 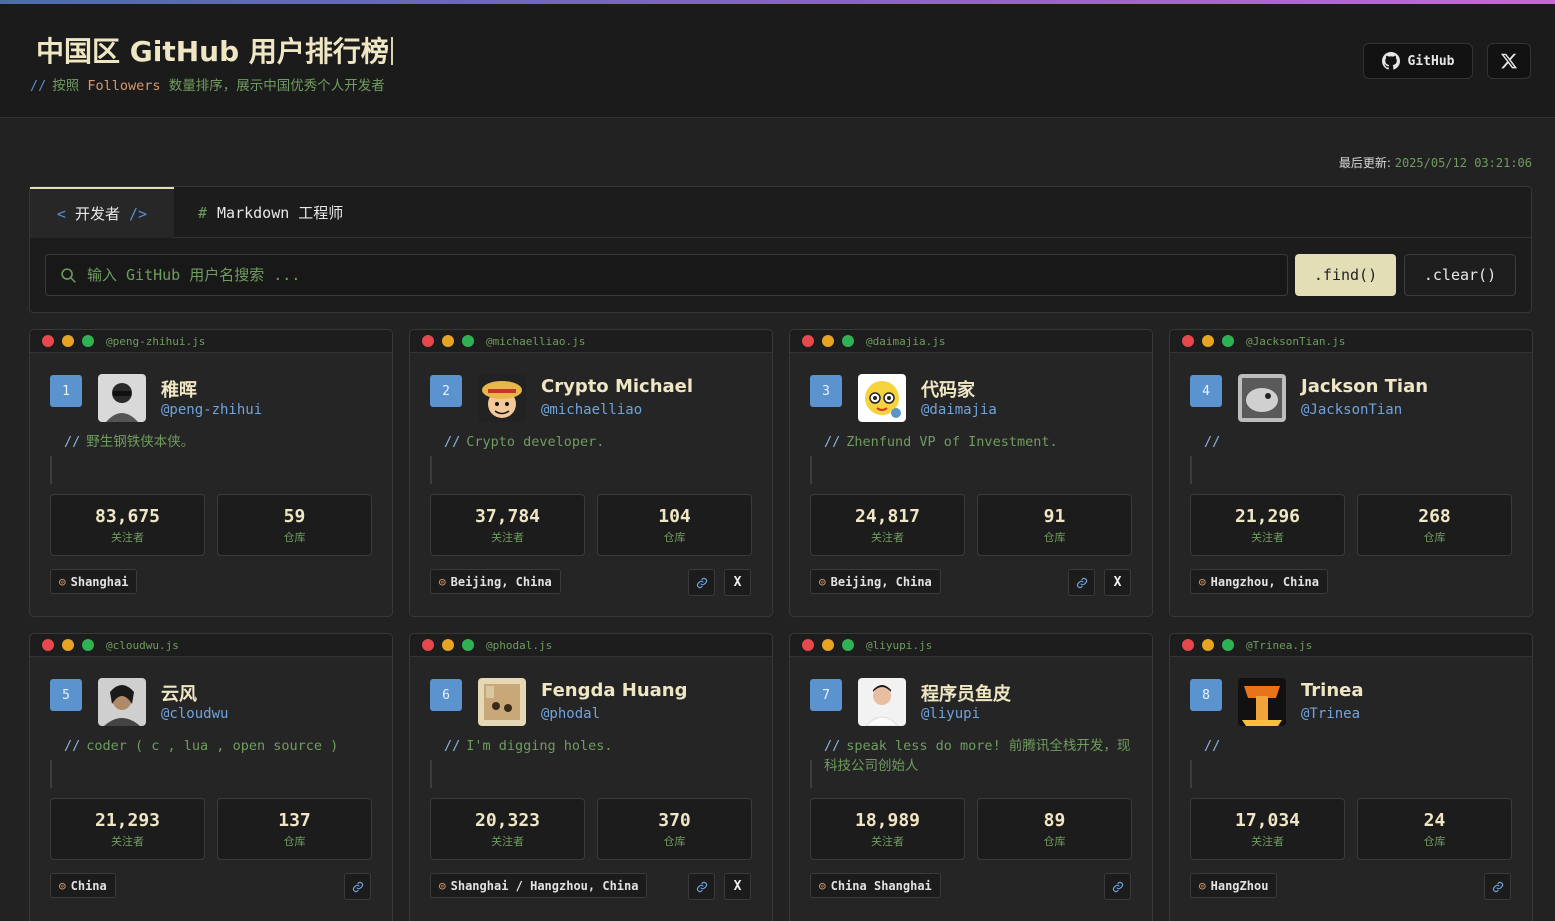 I want to click on user-display-name: Jackson Tian, so click(x=1364, y=386).